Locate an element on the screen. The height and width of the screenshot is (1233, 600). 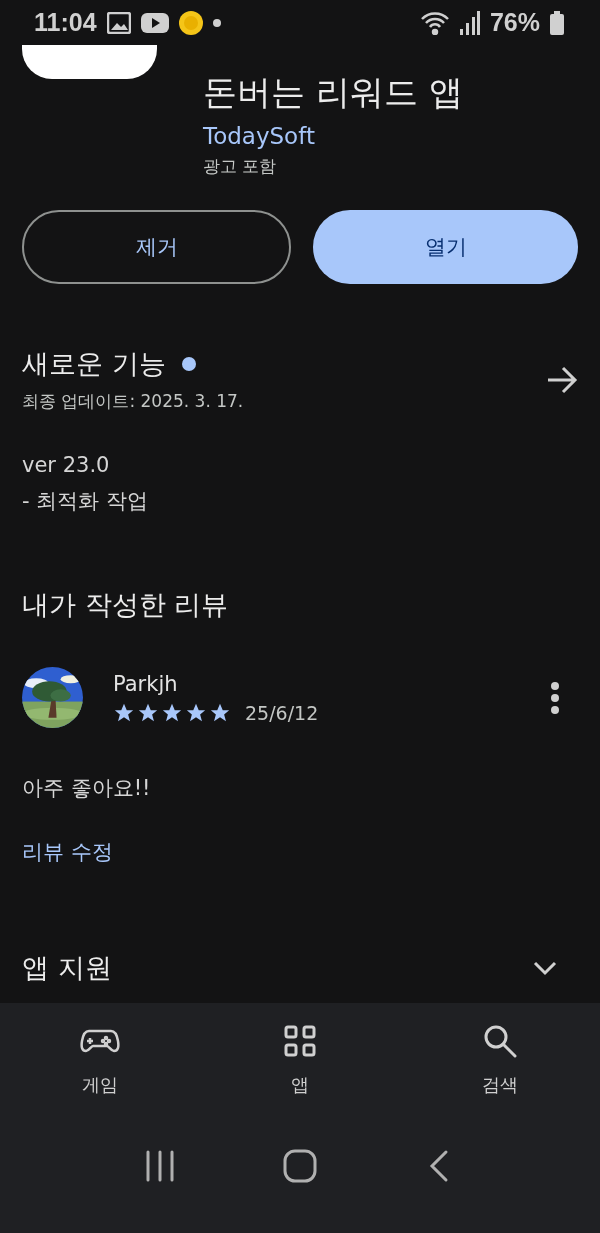
app-icon is located at coordinates (89, 62).